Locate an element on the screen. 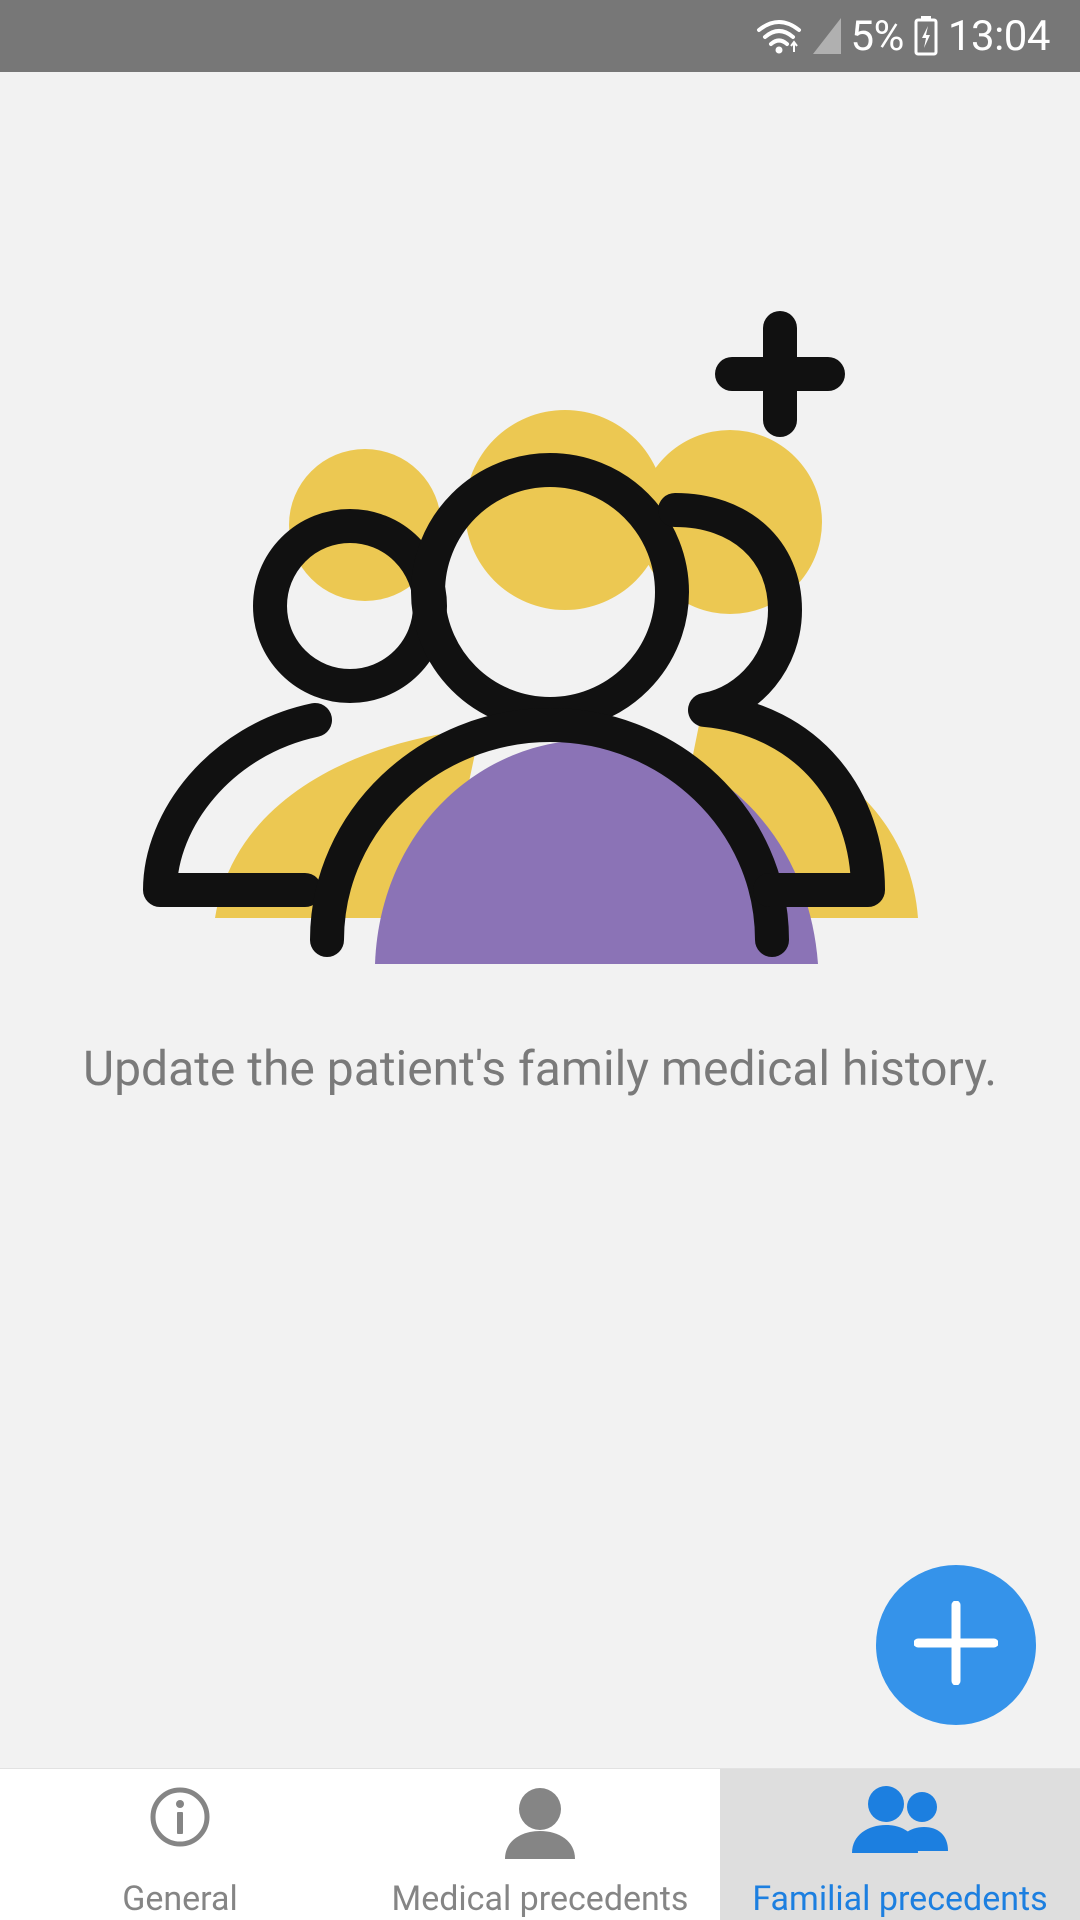 The image size is (1080, 1920). battery-icon is located at coordinates (926, 36).